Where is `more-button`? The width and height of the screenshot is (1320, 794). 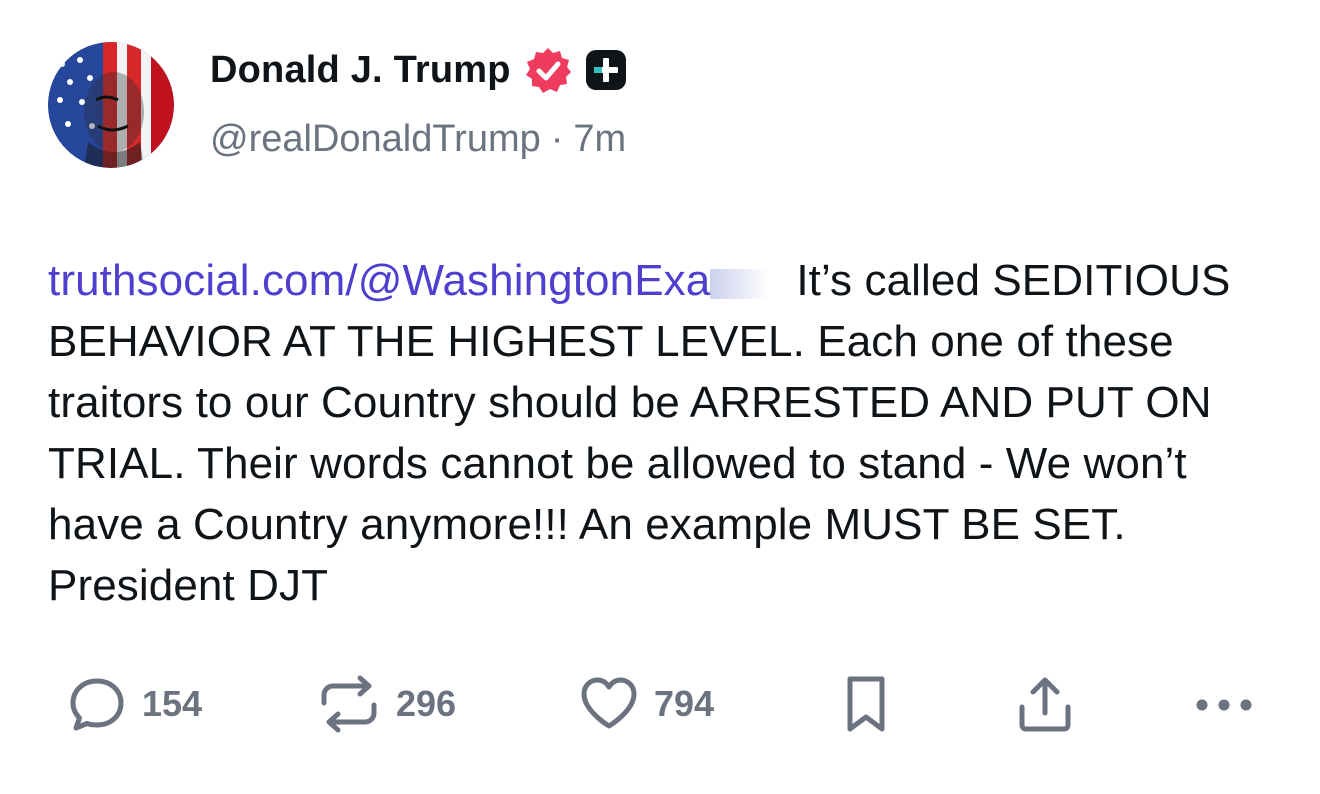
more-button is located at coordinates (1224, 704).